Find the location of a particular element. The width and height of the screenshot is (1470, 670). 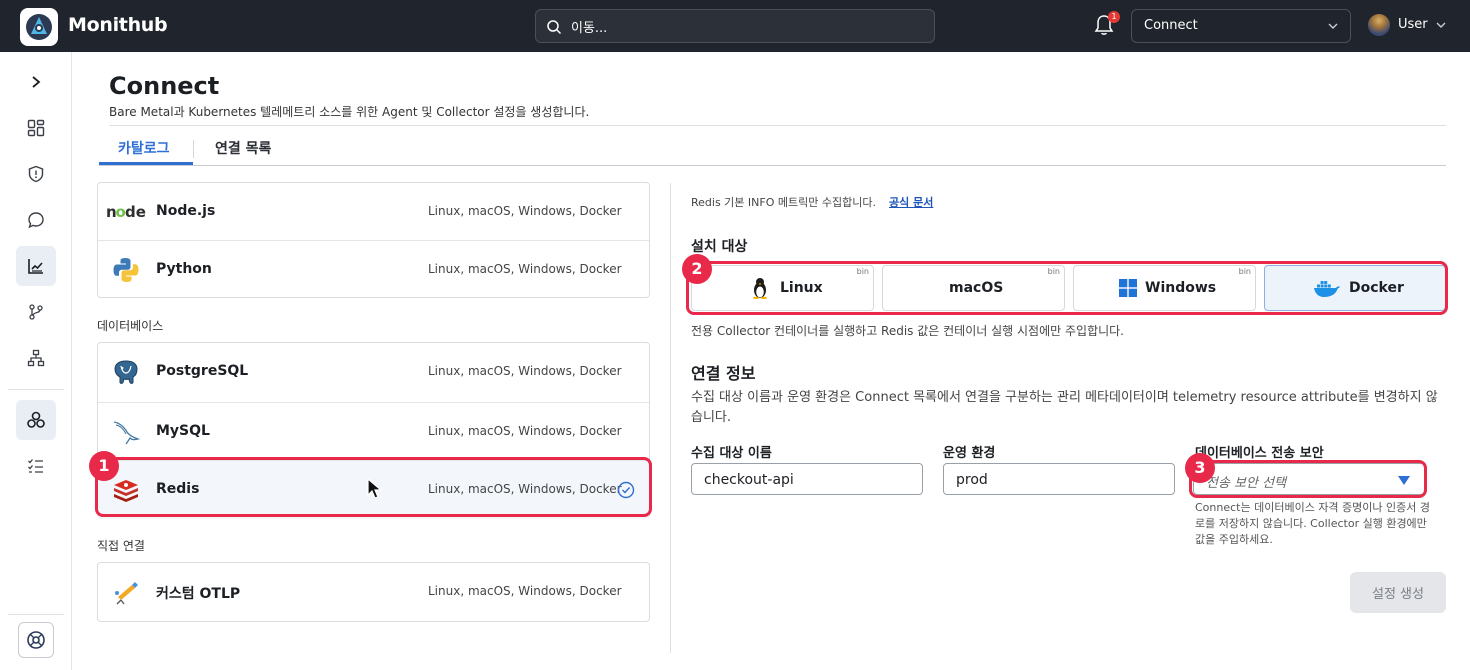

tabs-divider is located at coordinates (772, 165).